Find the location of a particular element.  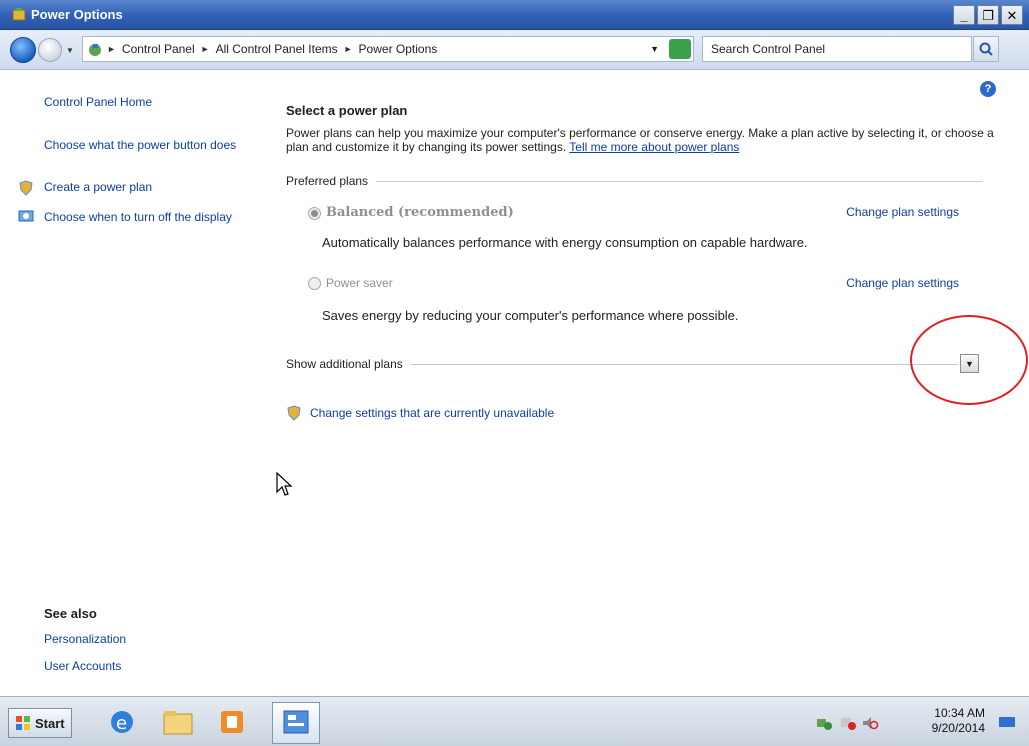

search-input: Search Control Panel is located at coordinates (837, 49).